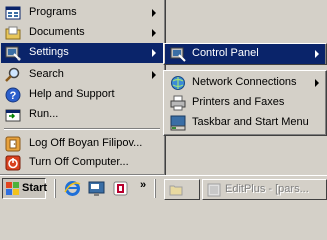 The height and width of the screenshot is (240, 327). Describe the element at coordinates (96, 188) in the screenshot. I see `show-desktop-icon` at that location.